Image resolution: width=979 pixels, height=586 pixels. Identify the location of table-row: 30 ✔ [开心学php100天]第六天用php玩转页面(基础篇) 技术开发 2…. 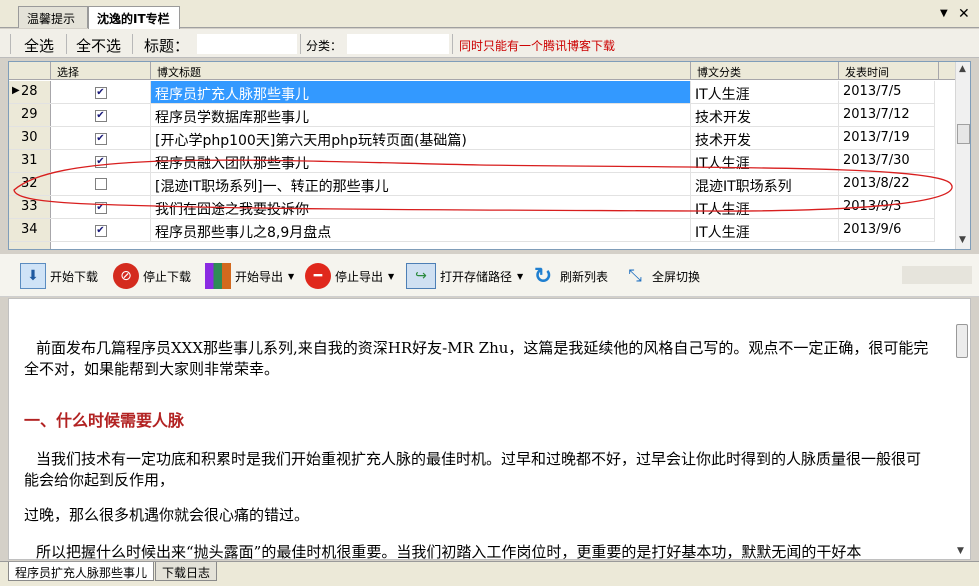
(472, 138).